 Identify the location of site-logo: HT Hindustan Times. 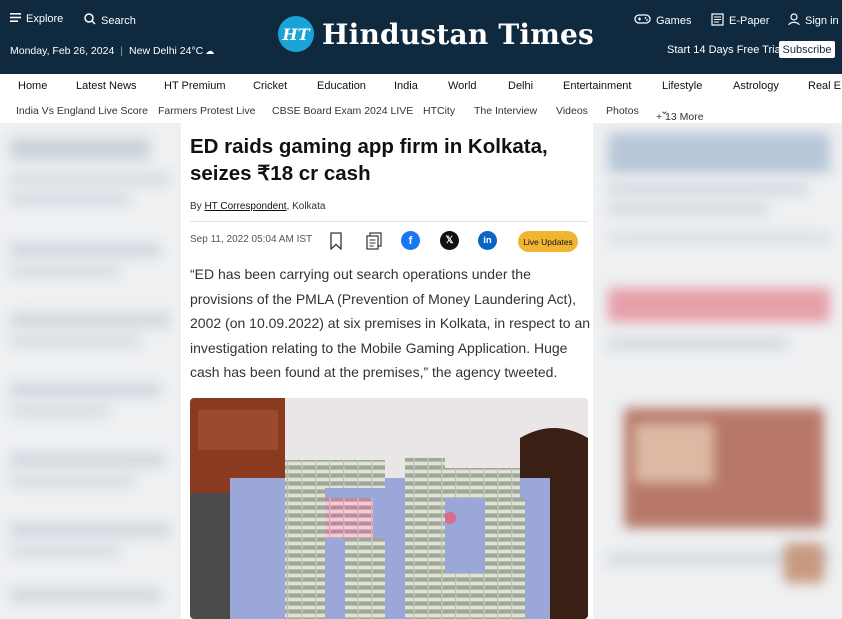
(436, 34).